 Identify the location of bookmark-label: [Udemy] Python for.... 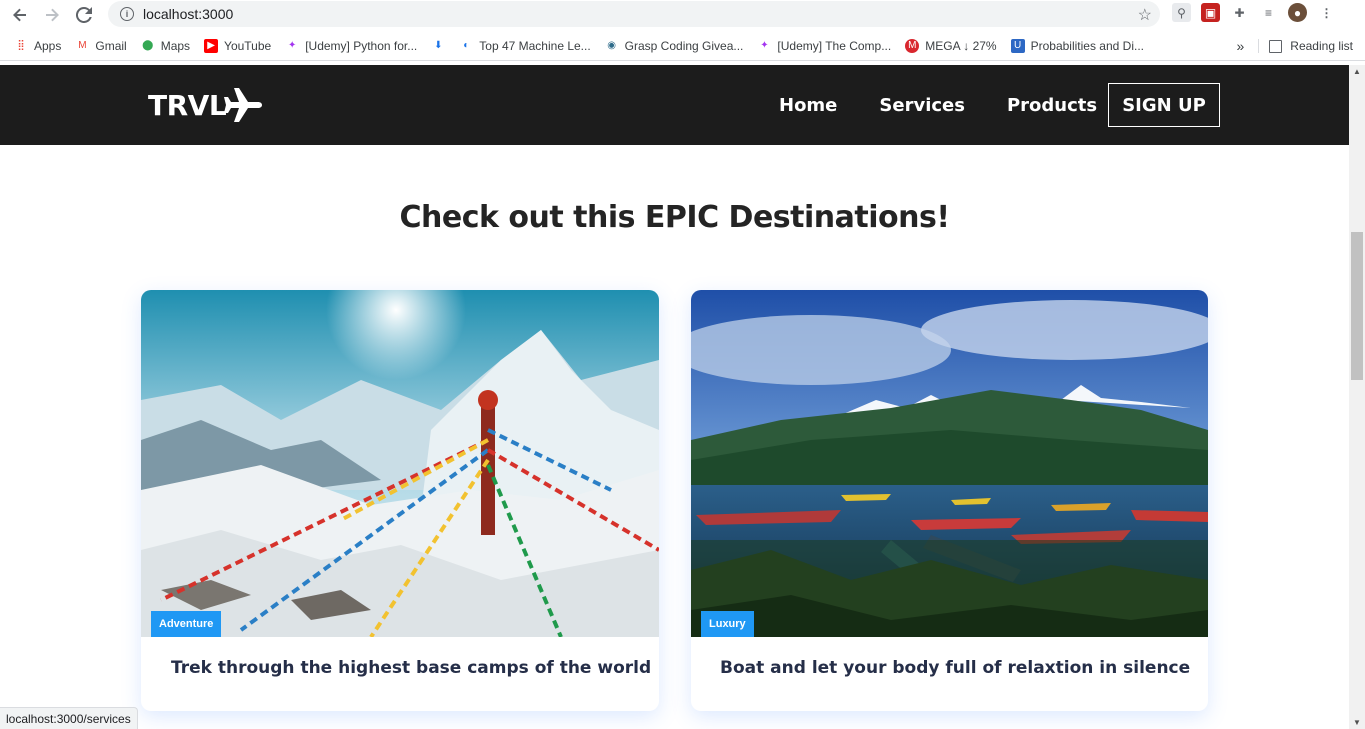
(361, 45).